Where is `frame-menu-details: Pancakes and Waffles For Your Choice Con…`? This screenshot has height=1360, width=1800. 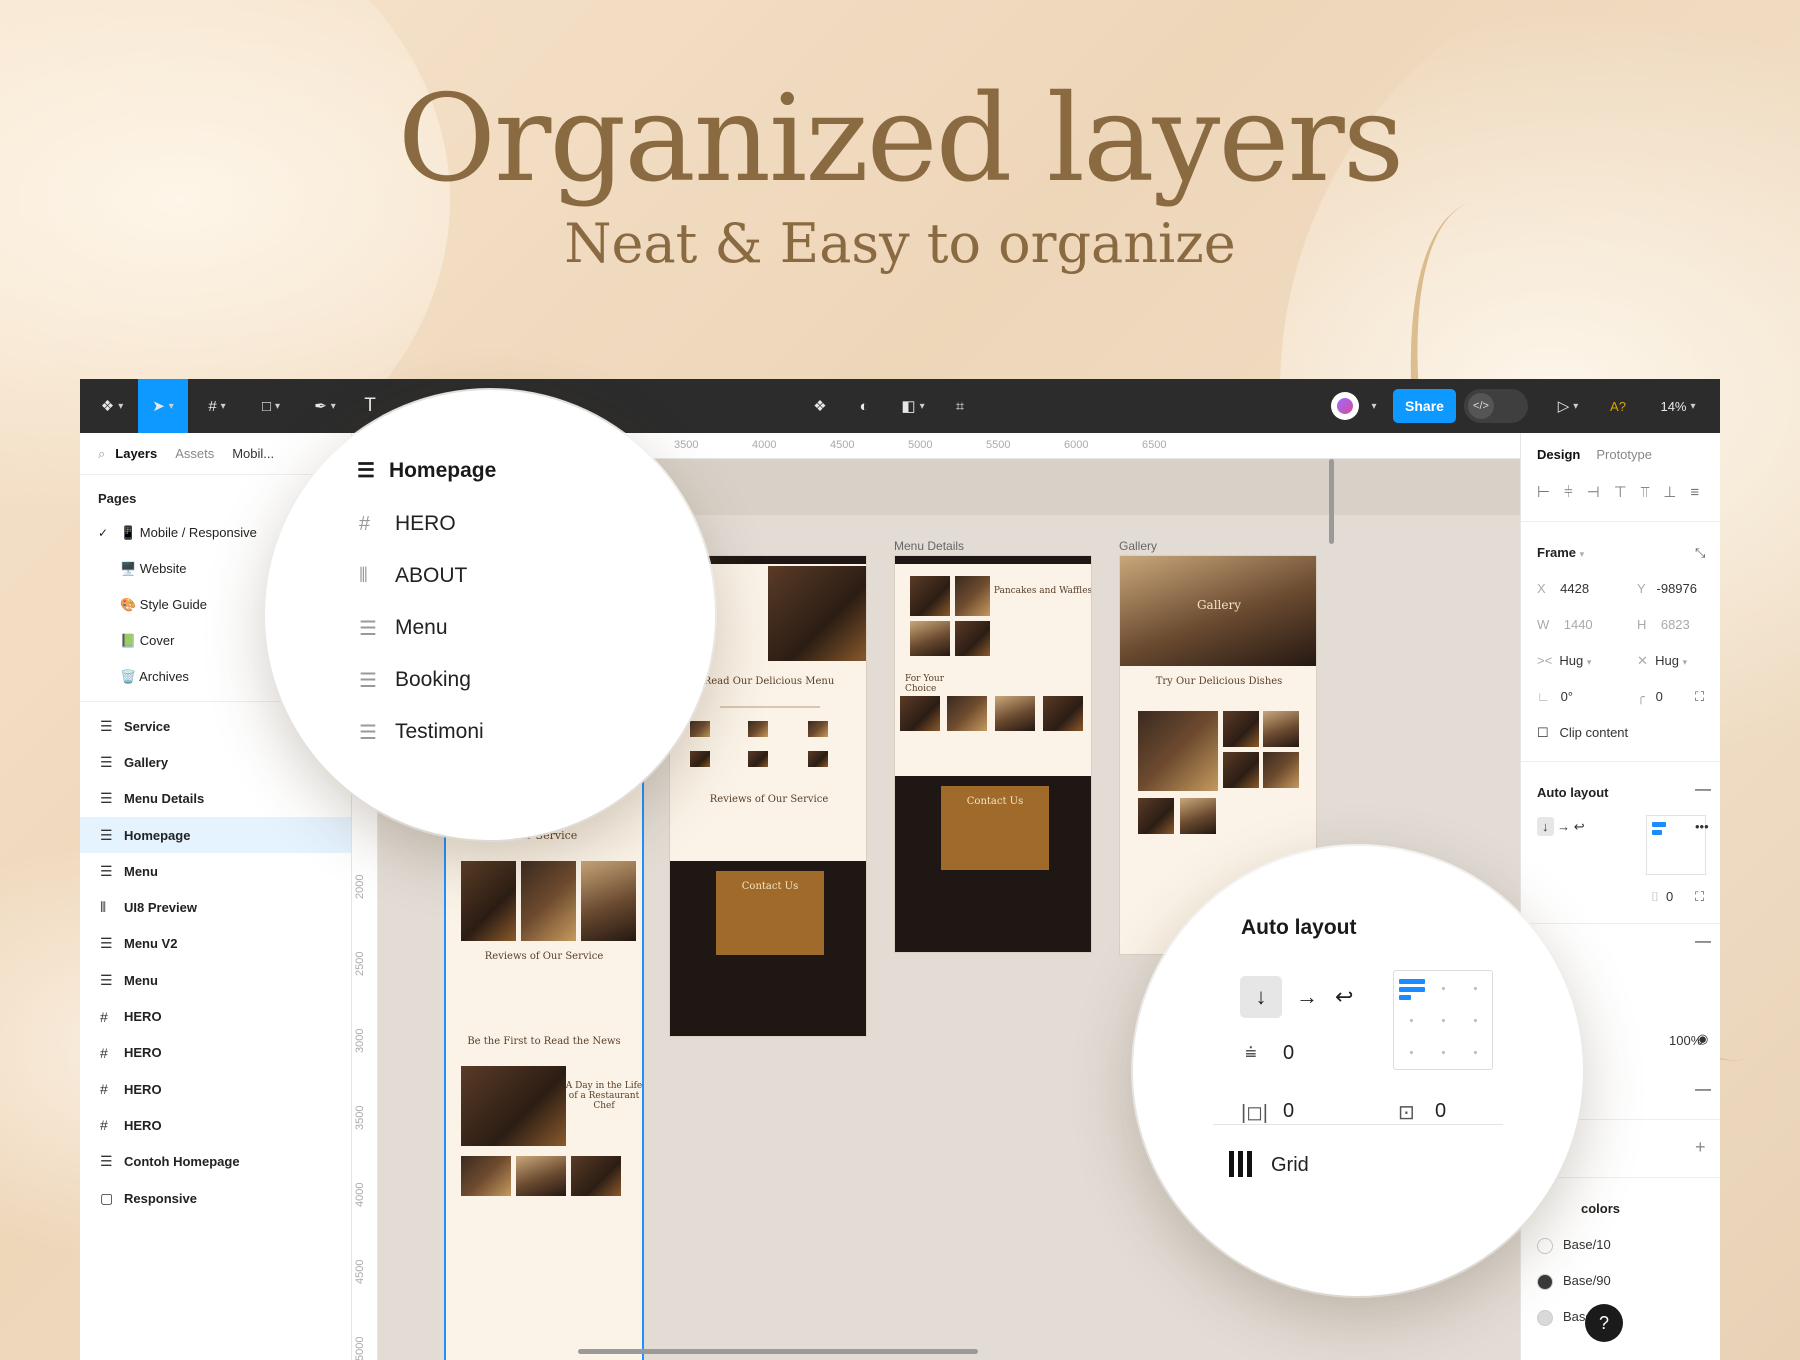 frame-menu-details: Pancakes and Waffles For Your Choice Con… is located at coordinates (993, 754).